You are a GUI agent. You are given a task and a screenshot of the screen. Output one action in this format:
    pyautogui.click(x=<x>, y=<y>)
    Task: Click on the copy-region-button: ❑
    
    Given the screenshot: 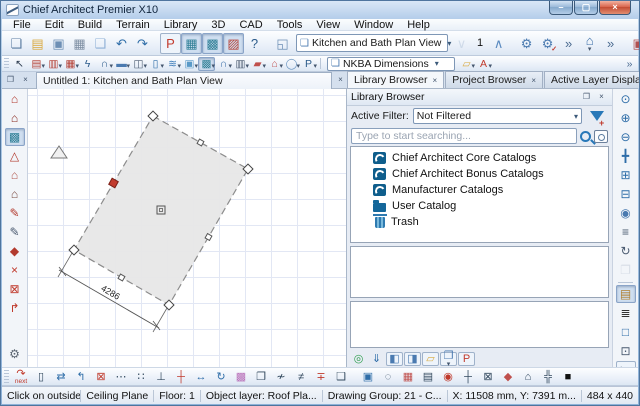 What is the action you would take?
    pyautogui.click(x=341, y=376)
    